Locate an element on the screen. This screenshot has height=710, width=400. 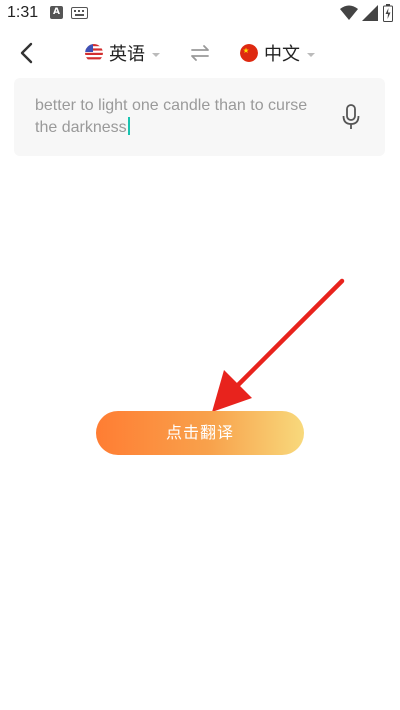
chevron-left-icon is located at coordinates (28, 53).